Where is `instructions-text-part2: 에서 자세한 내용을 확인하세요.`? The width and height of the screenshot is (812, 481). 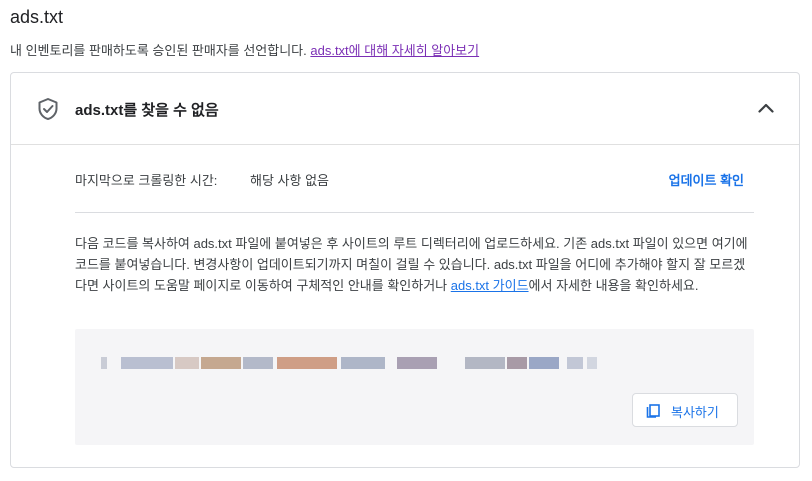 instructions-text-part2: 에서 자세한 내용을 확인하세요. is located at coordinates (613, 285).